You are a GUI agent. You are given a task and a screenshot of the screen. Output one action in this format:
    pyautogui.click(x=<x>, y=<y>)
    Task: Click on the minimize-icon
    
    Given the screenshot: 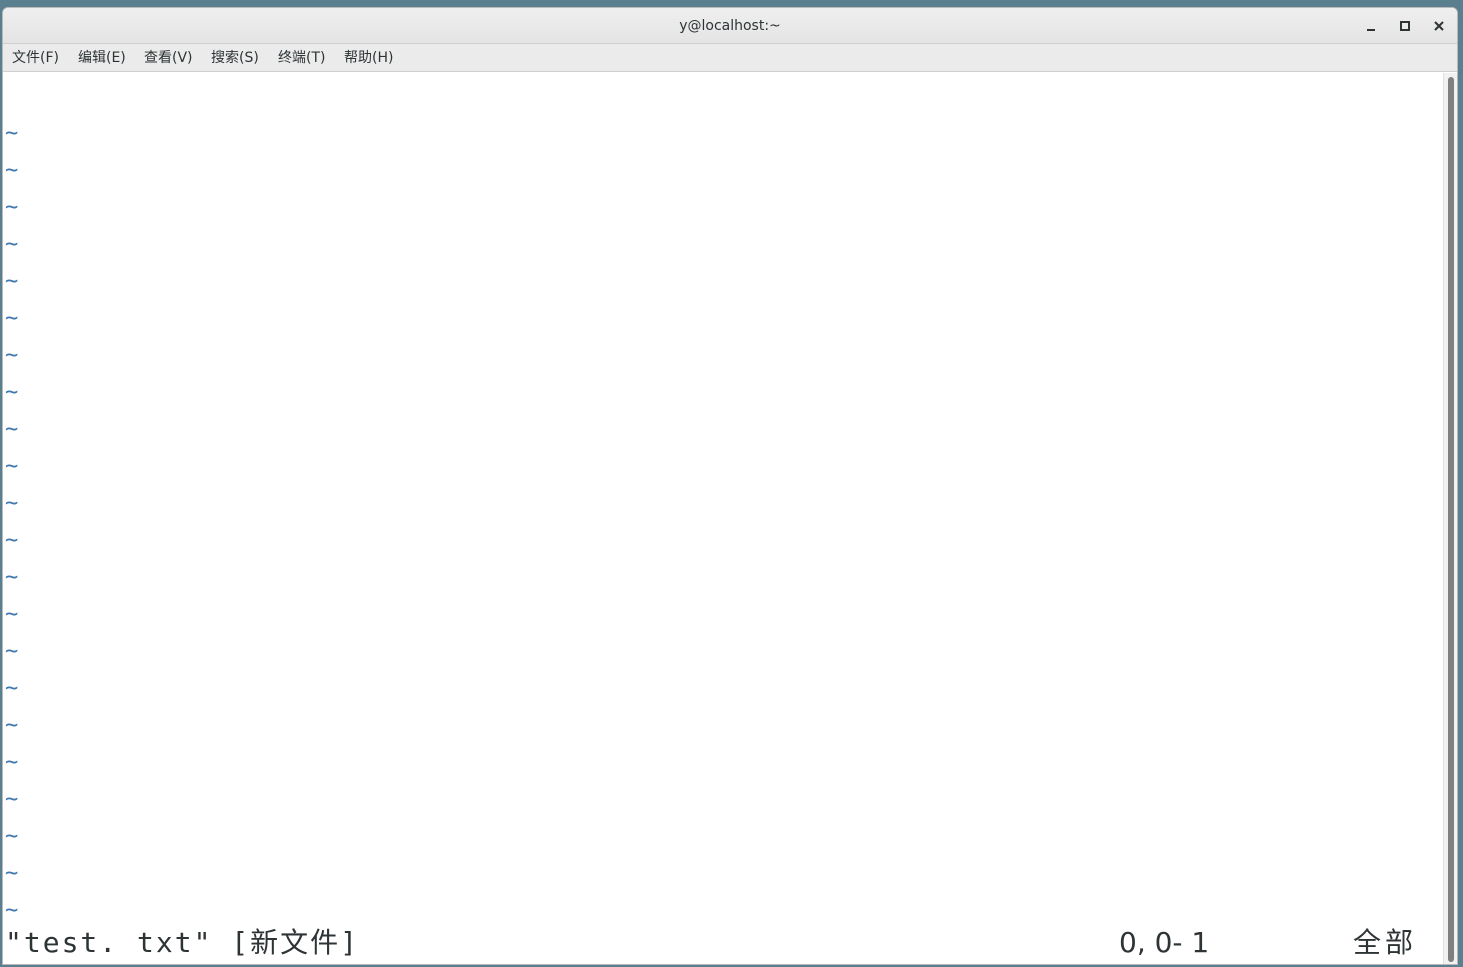 What is the action you would take?
    pyautogui.click(x=1371, y=30)
    